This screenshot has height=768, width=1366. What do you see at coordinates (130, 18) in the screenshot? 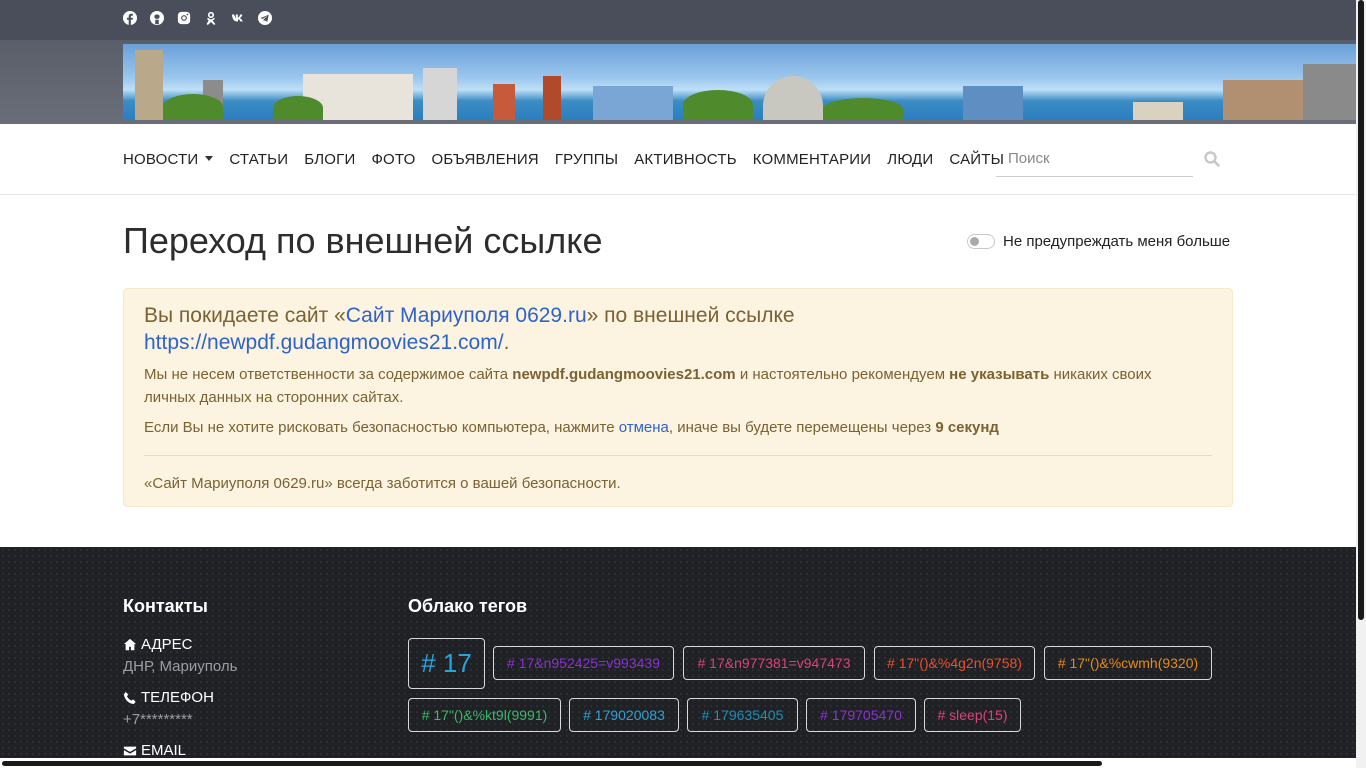
I see `facebook-icon` at bounding box center [130, 18].